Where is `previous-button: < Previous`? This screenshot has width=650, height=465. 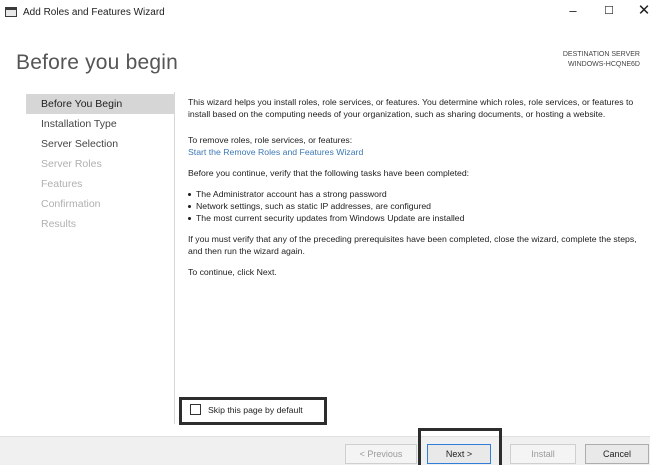 previous-button: < Previous is located at coordinates (381, 454).